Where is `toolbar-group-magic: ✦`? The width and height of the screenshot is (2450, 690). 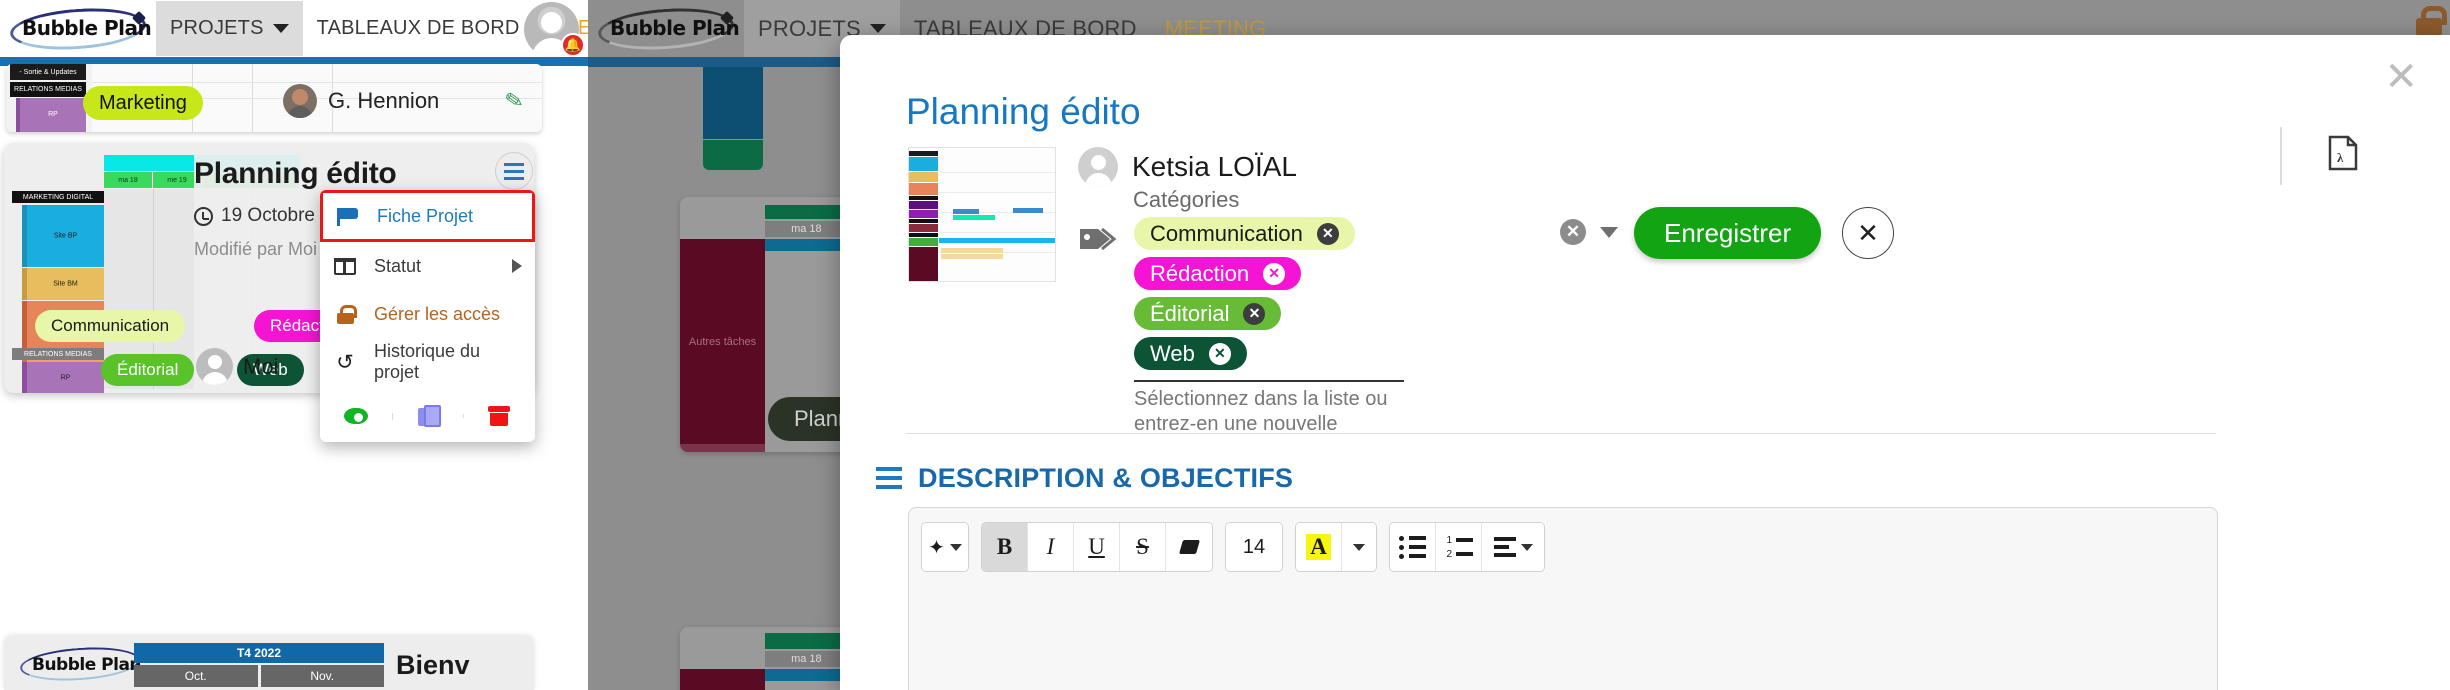
toolbar-group-magic: ✦ is located at coordinates (945, 547).